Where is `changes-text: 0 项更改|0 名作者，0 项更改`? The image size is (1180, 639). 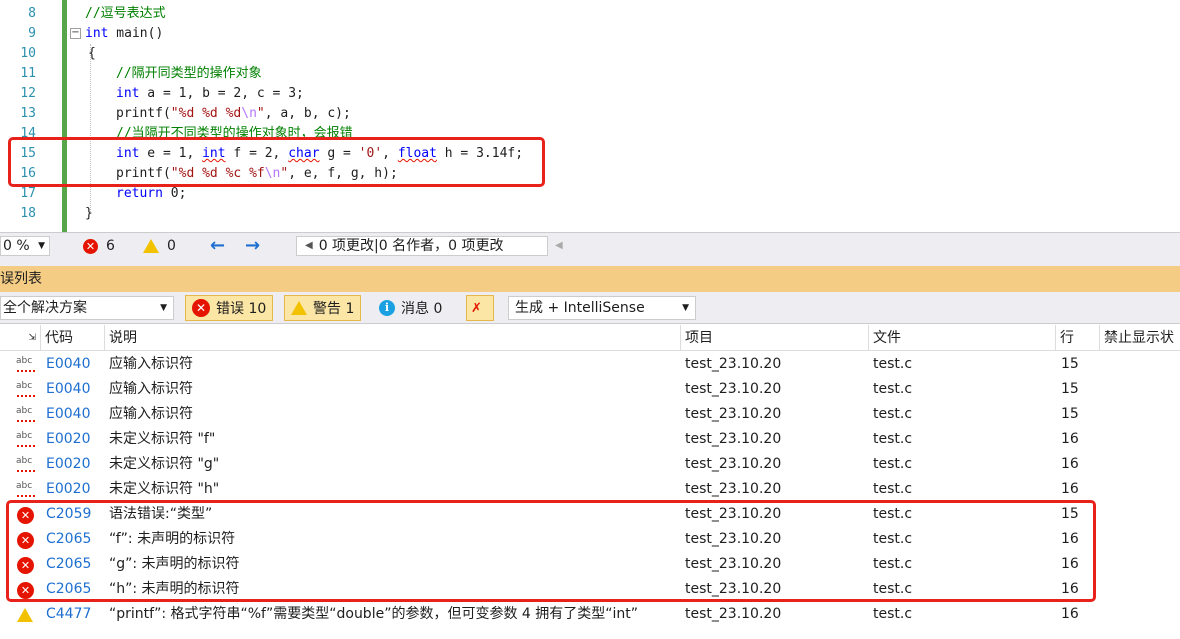
changes-text: 0 项更改|0 名作者，0 项更改 is located at coordinates (411, 246).